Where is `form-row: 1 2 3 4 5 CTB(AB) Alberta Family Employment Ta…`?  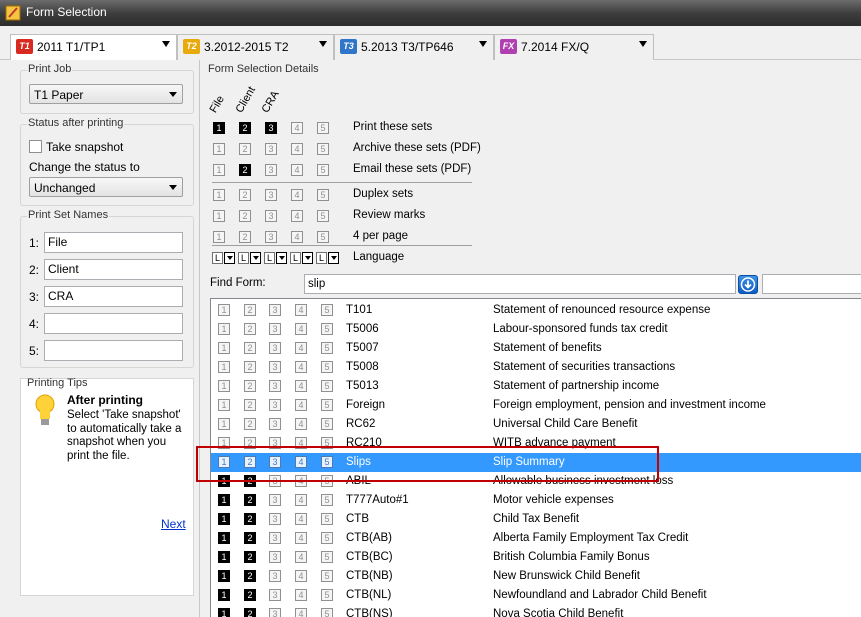
form-row: 1 2 3 4 5 CTB(AB) Alberta Family Employment Ta… is located at coordinates (536, 538).